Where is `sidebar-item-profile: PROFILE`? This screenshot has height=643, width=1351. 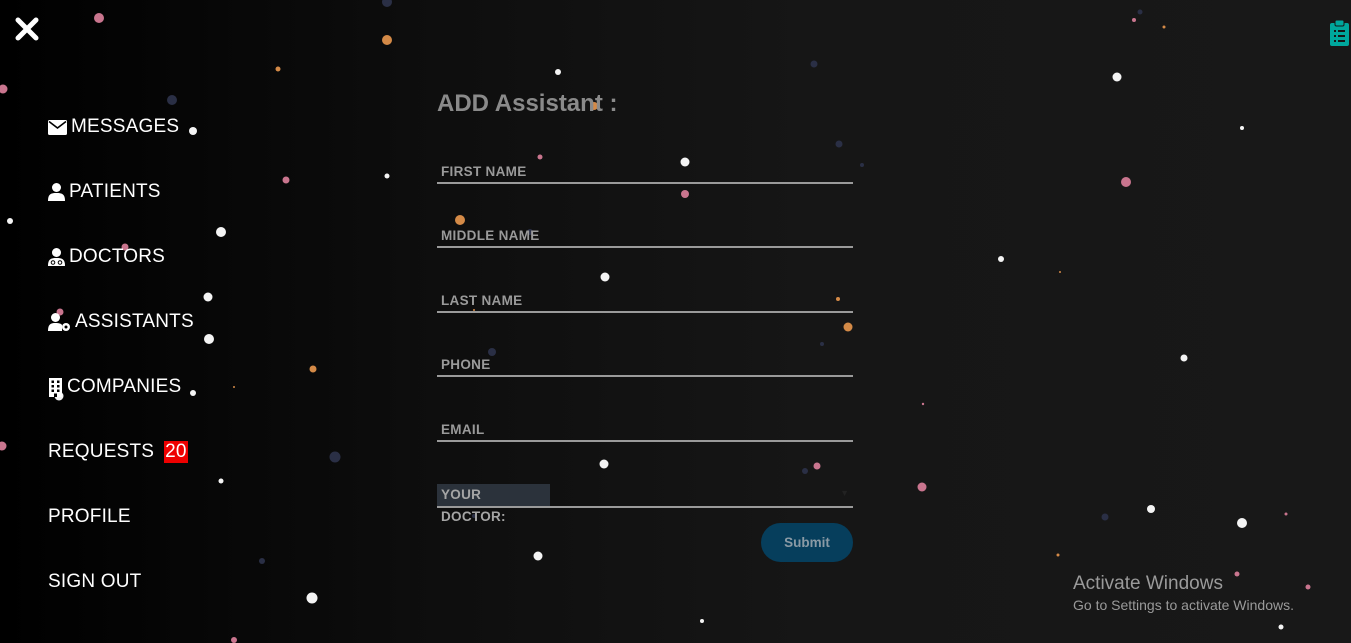 sidebar-item-profile: PROFILE is located at coordinates (89, 517).